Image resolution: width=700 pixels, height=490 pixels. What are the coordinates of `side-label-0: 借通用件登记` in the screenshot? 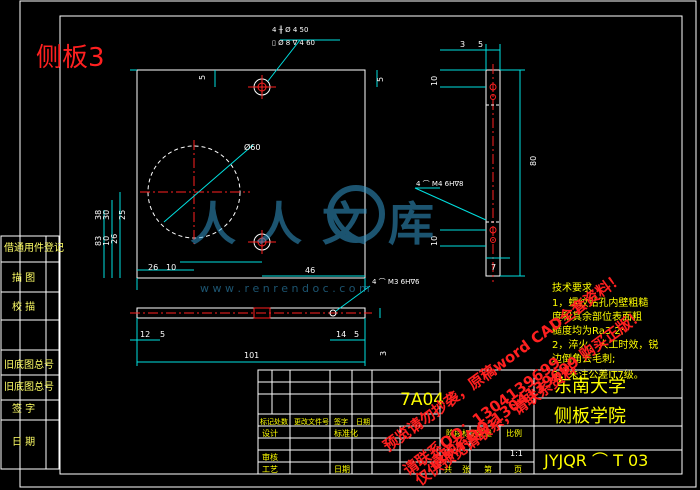 It's located at (34, 247).